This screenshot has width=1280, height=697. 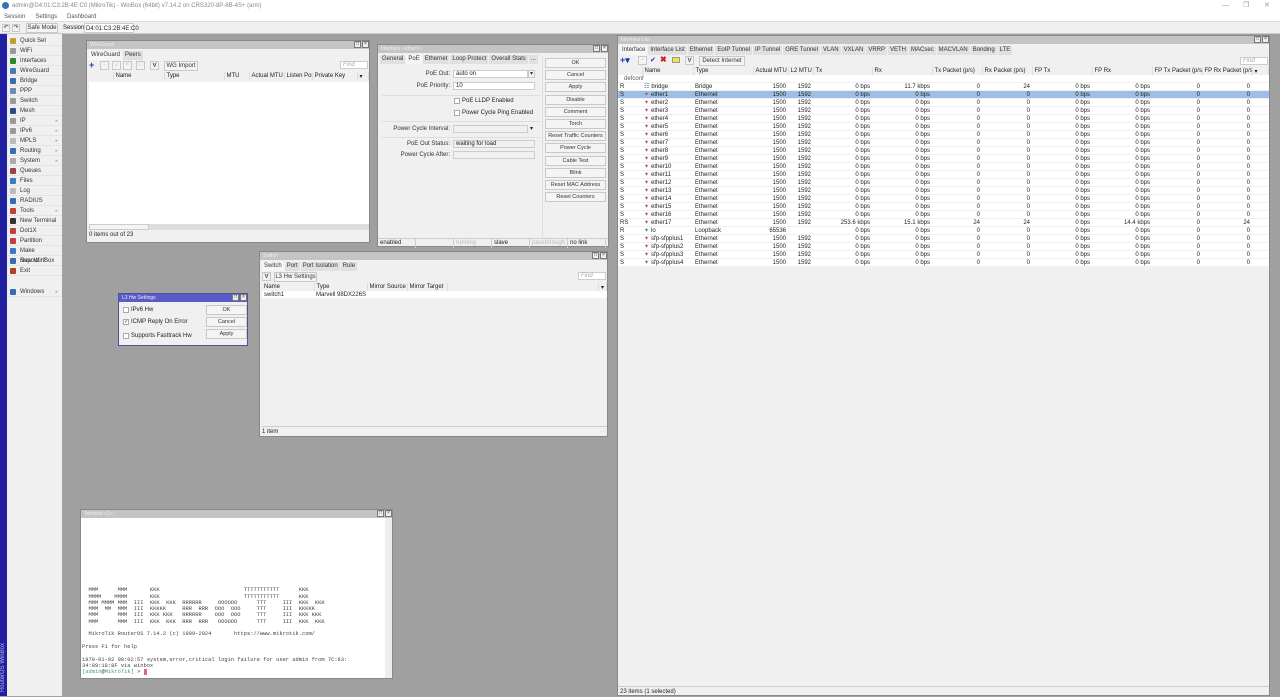 I want to click on window-title: Terminal <1> □ ×, so click(x=236, y=514).